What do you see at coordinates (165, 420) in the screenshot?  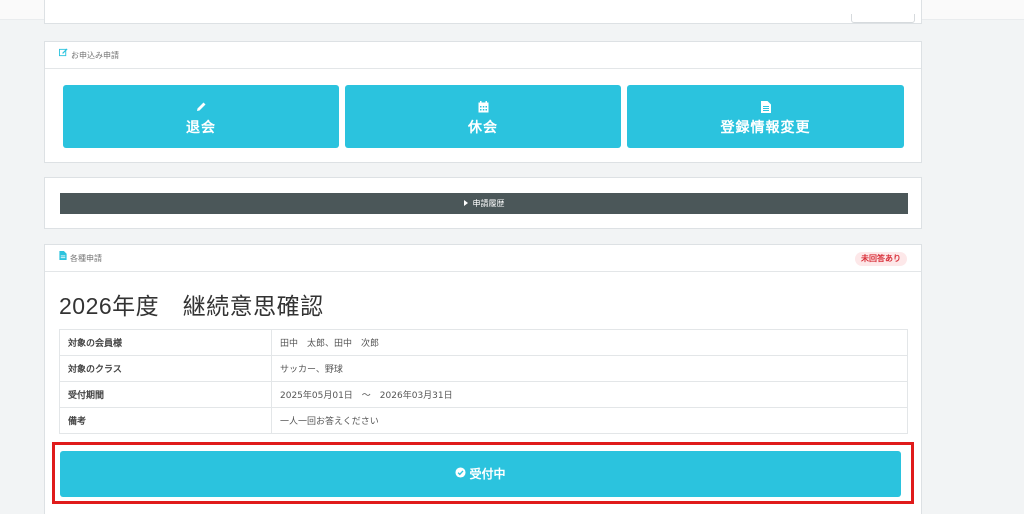 I see `row-key: 備考` at bounding box center [165, 420].